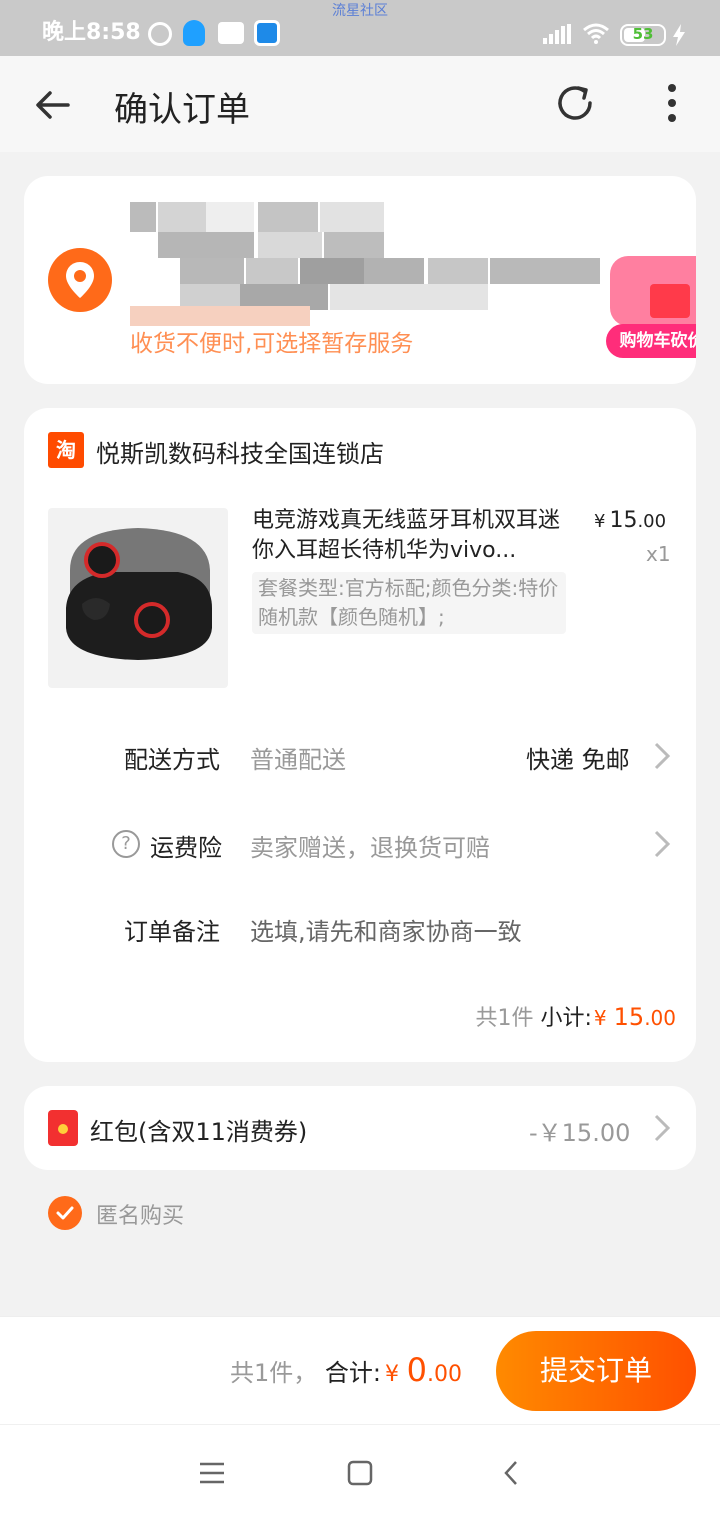 The height and width of the screenshot is (1520, 720). I want to click on qq-icon, so click(194, 33).